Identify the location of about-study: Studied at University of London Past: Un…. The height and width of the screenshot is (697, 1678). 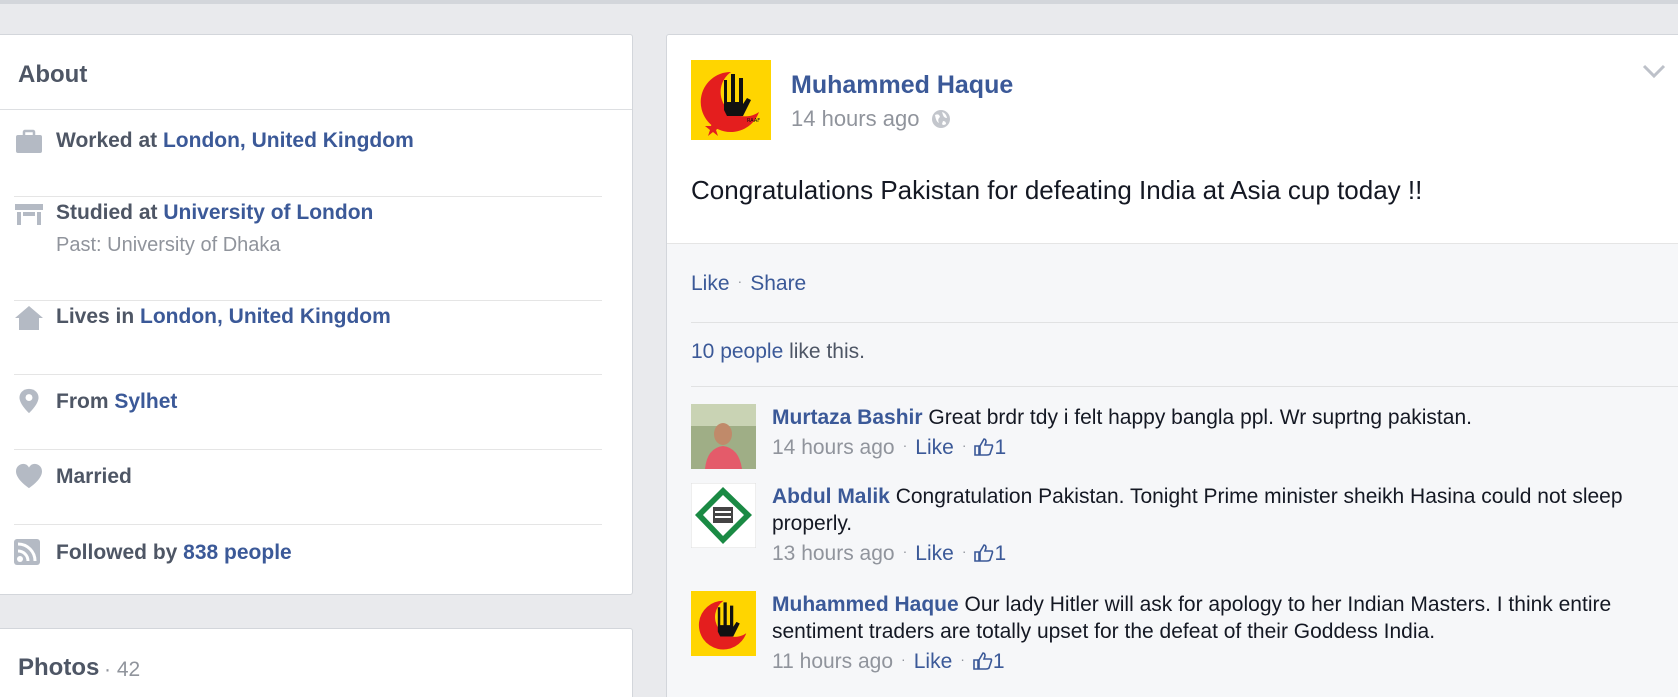
(308, 251).